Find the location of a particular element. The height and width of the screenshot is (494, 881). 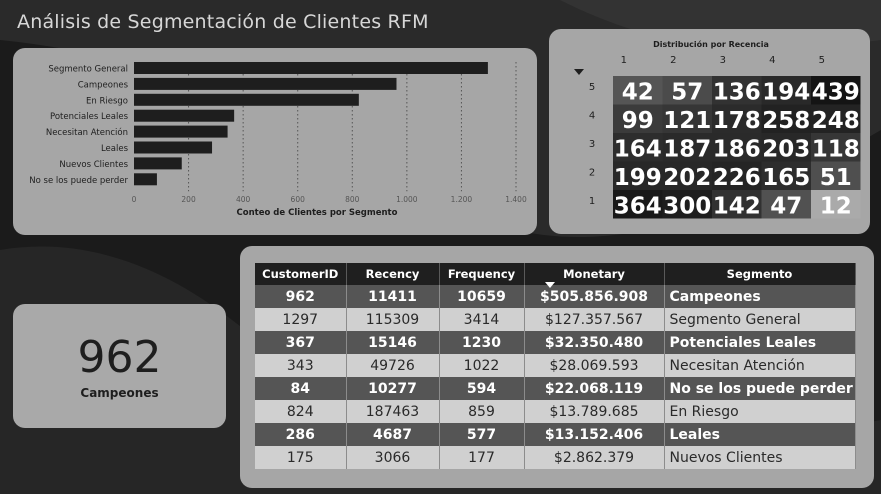

column-label: 1 is located at coordinates (624, 60).